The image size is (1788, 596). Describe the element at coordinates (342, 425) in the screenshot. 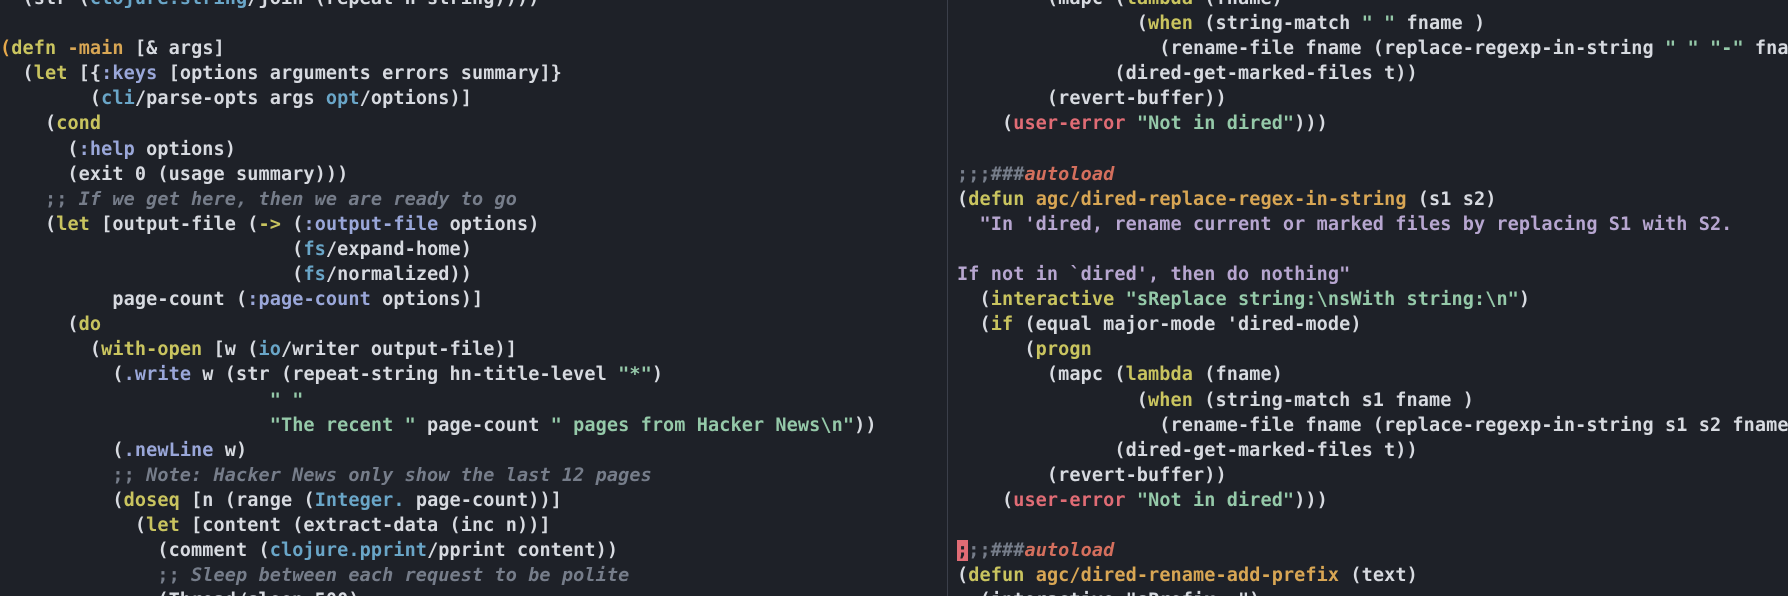

I see `code-token: "The recent "` at that location.